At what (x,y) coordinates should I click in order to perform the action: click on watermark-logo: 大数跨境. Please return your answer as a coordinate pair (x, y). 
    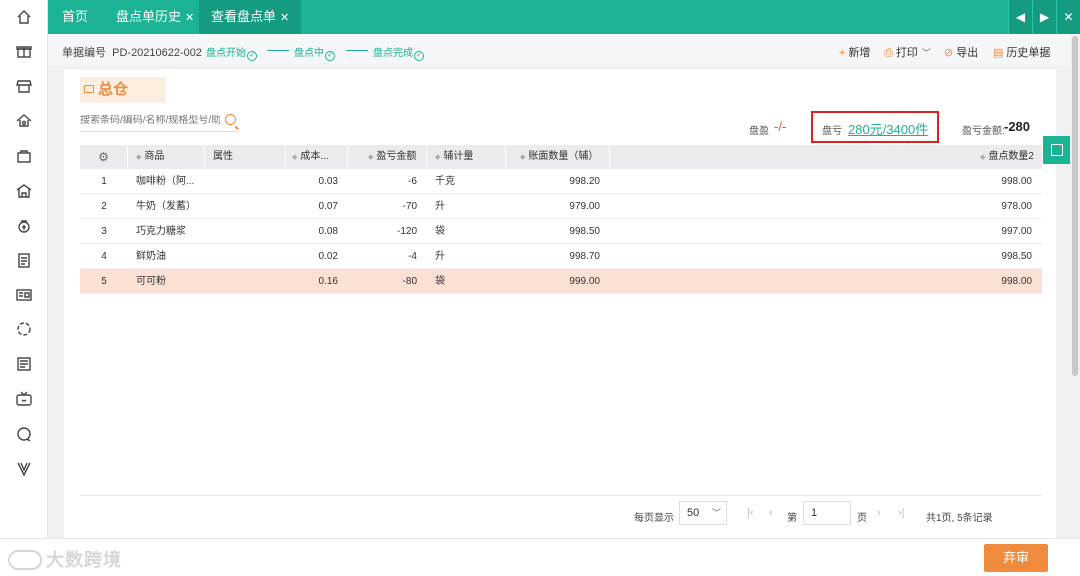
    Looking at the image, I should click on (65, 559).